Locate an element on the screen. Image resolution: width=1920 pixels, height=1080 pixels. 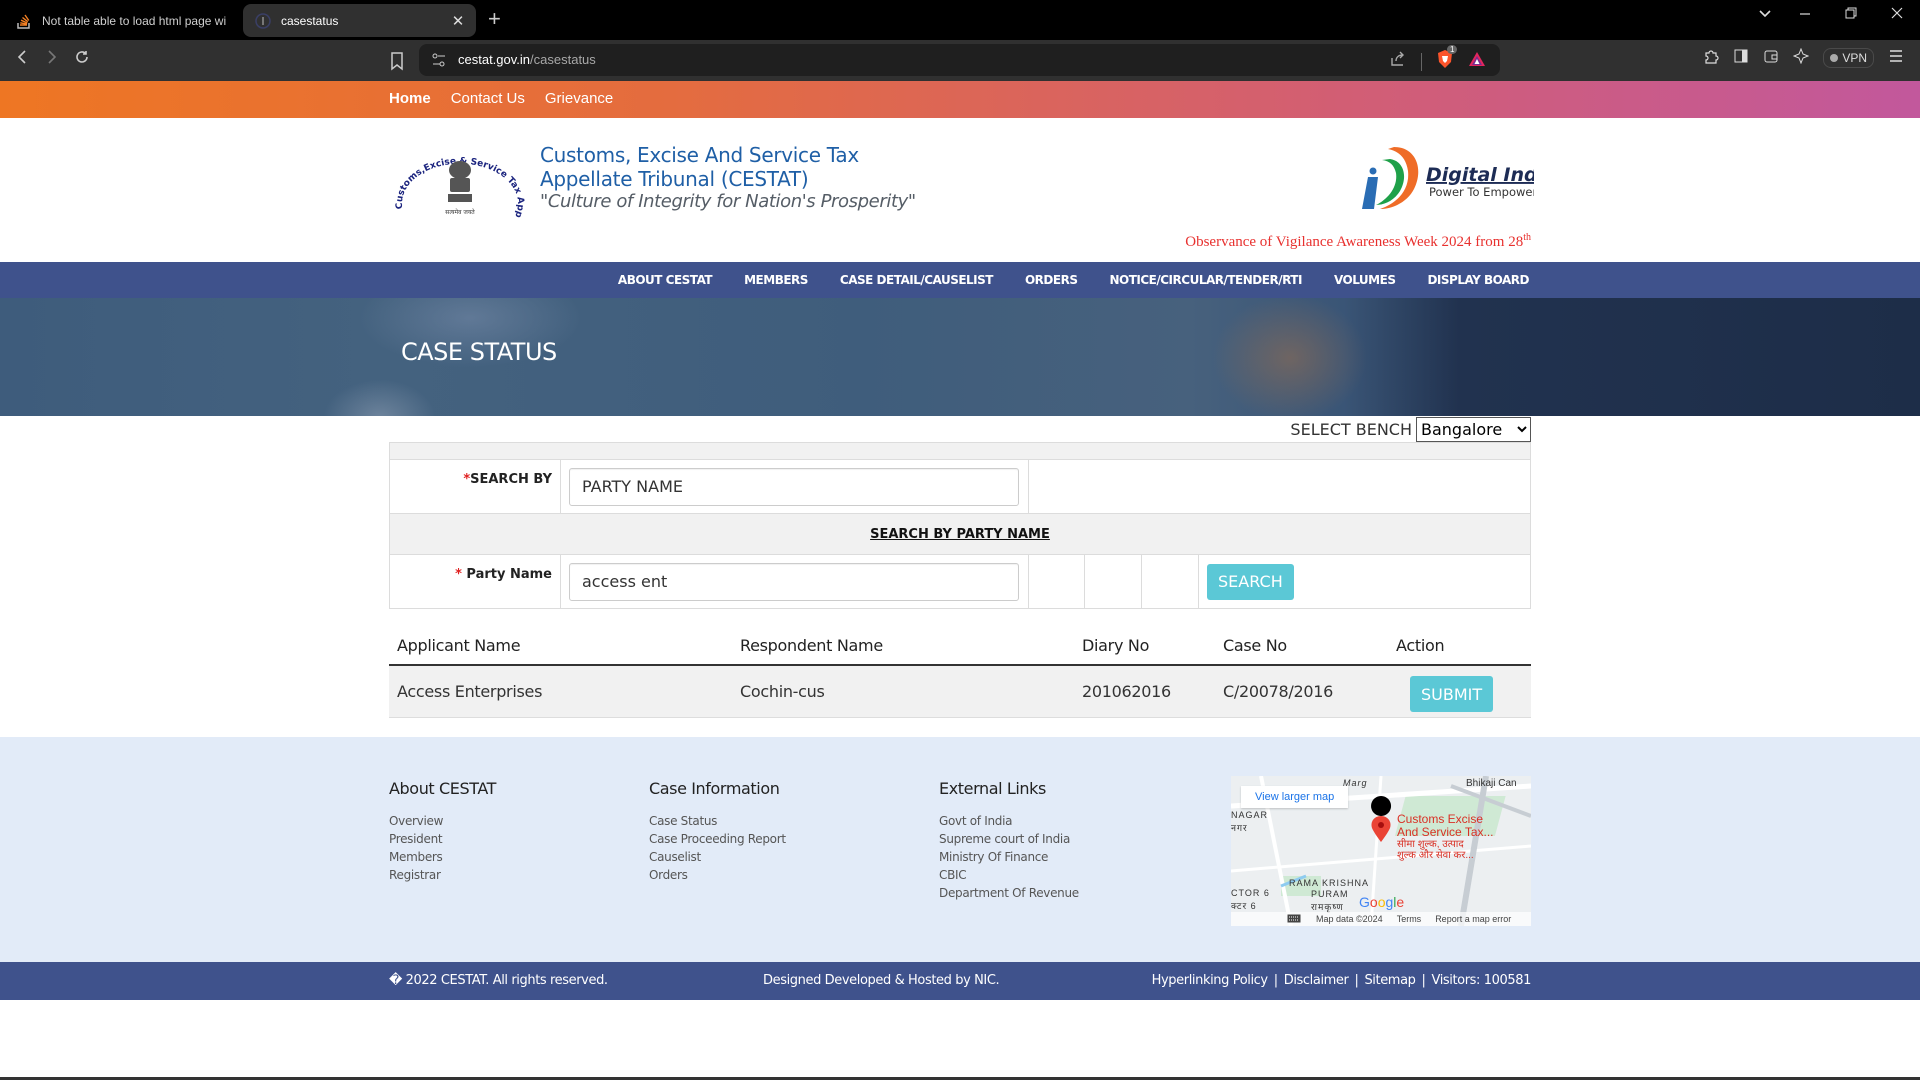
search-by-field is located at coordinates (794, 486).